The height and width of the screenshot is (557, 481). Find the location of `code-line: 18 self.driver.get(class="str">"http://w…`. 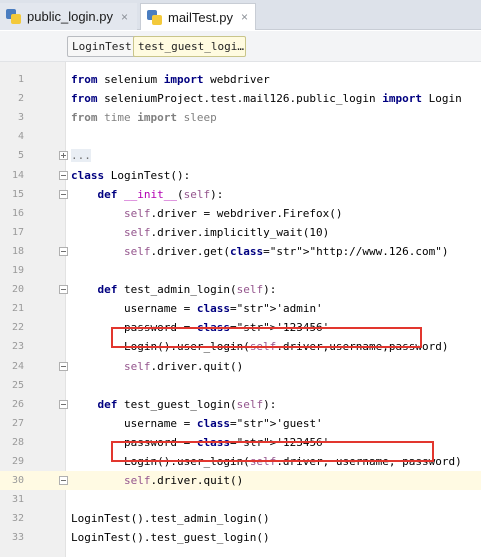

code-line: 18 self.driver.get(class="str">"http://w… is located at coordinates (240, 251).